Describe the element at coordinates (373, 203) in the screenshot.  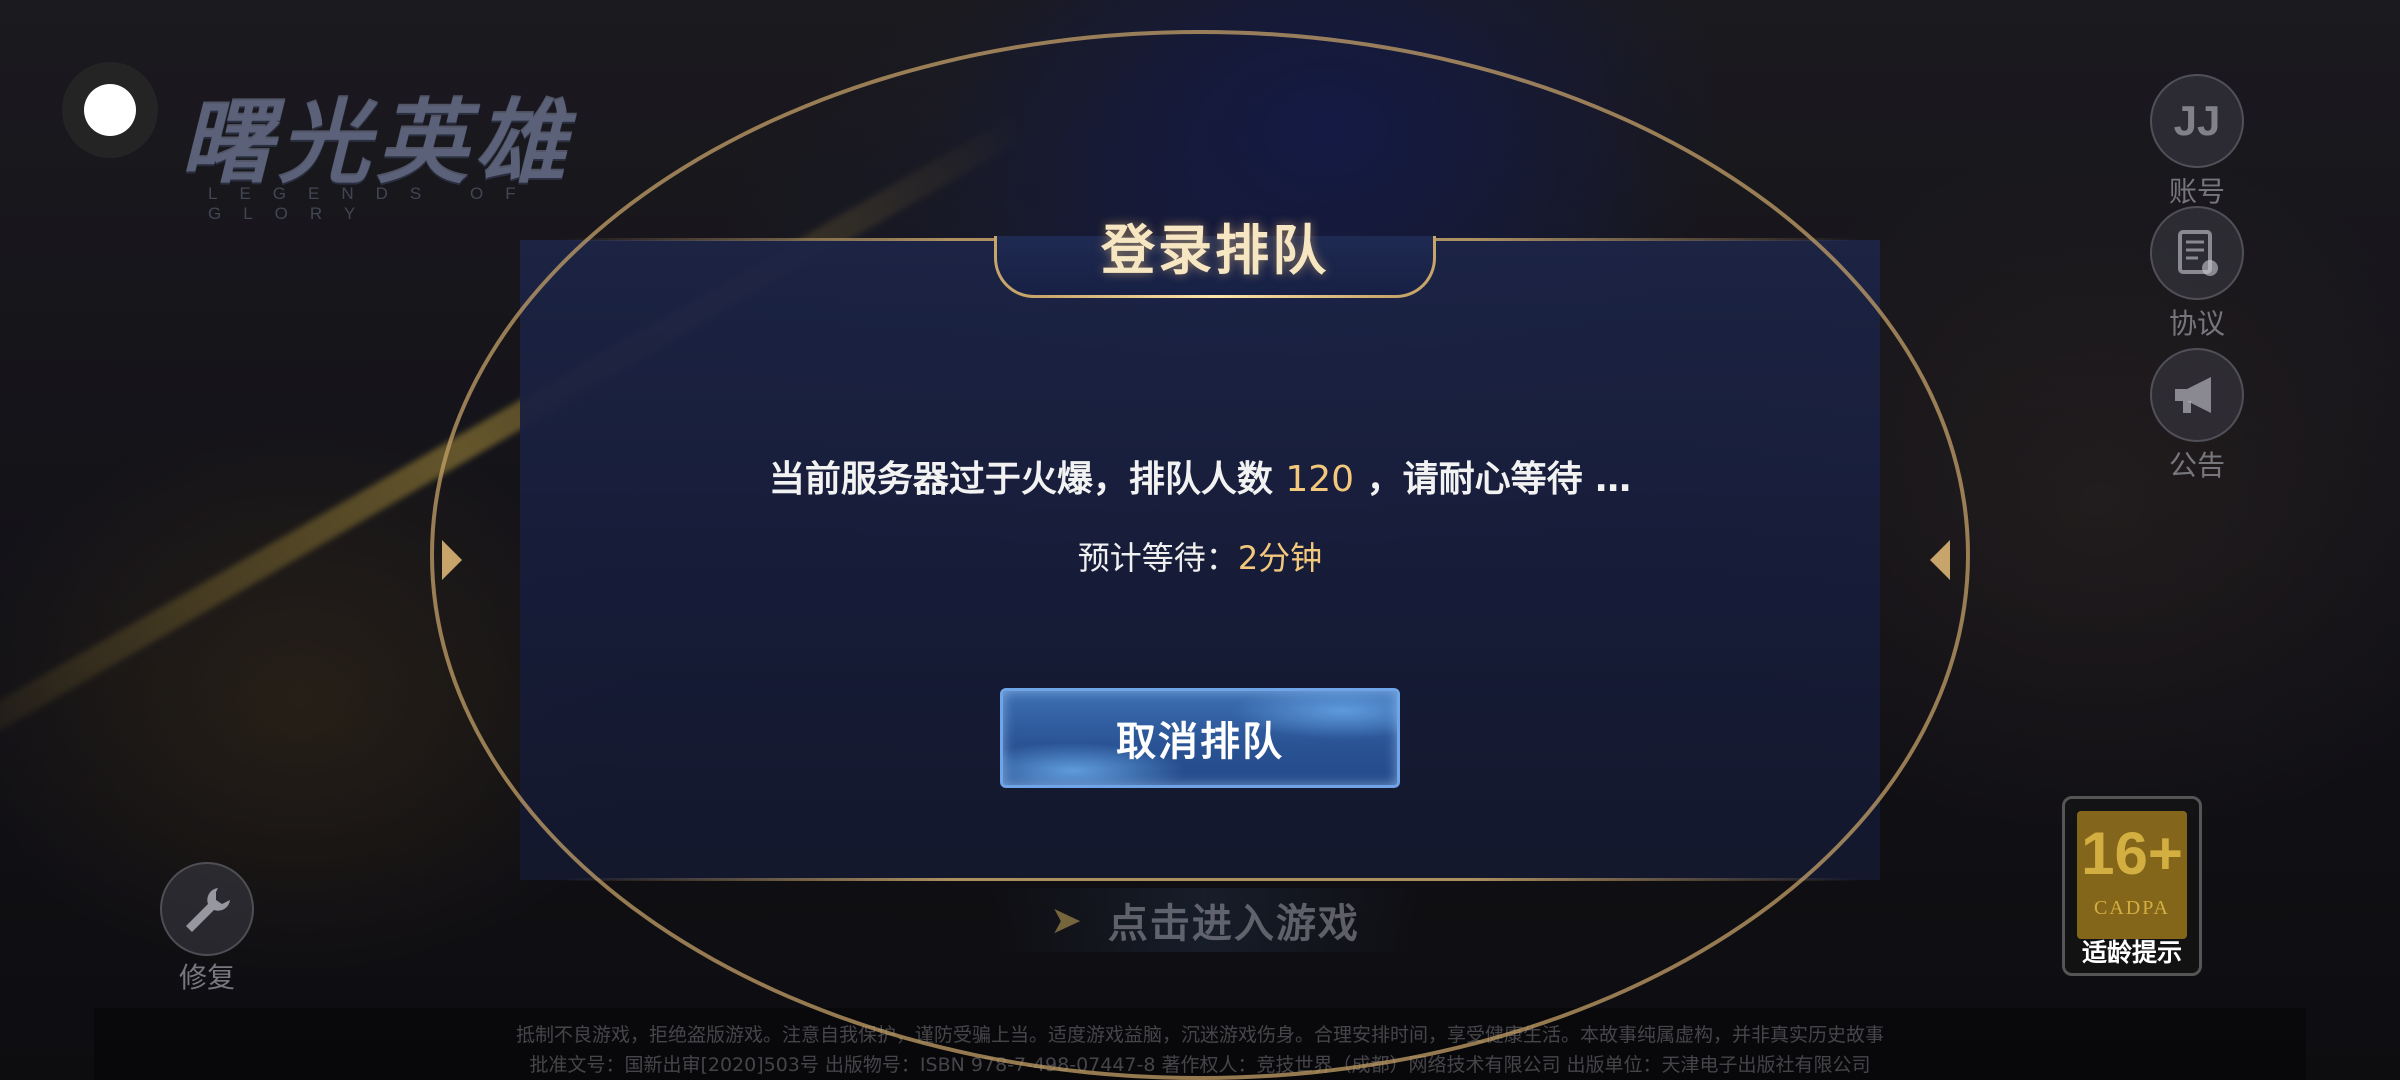
I see `logo-subtitle: LEGENDS OF GLORY` at that location.